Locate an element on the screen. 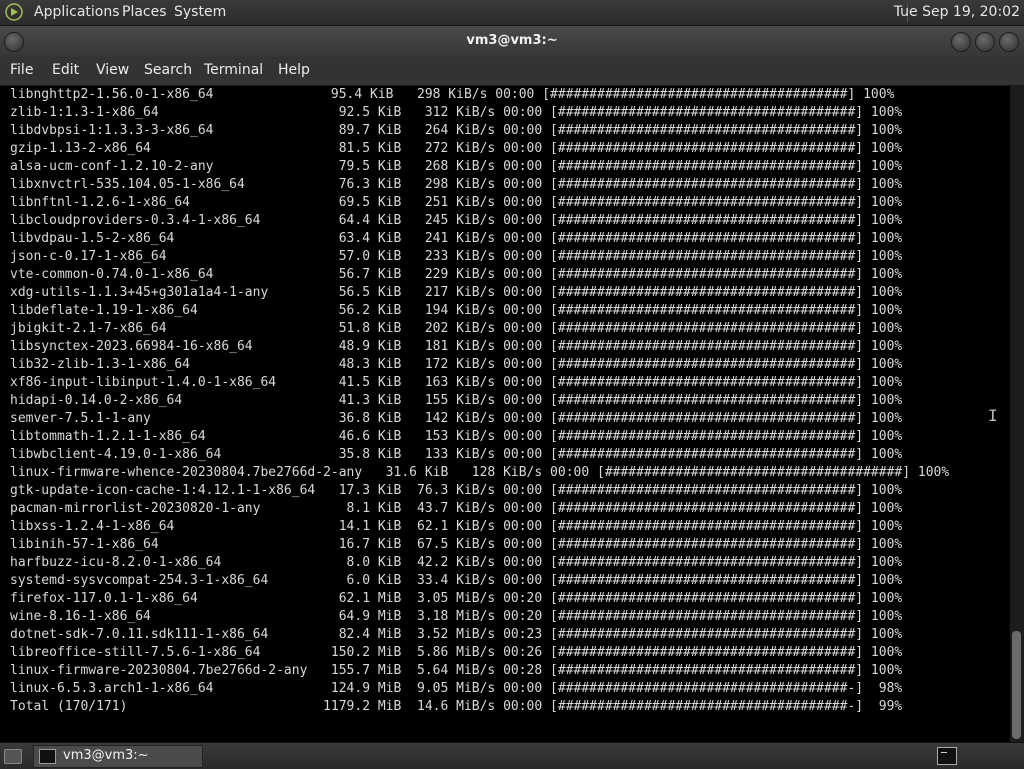 The width and height of the screenshot is (1024, 769). terminal-scrollbar is located at coordinates (1017, 414).